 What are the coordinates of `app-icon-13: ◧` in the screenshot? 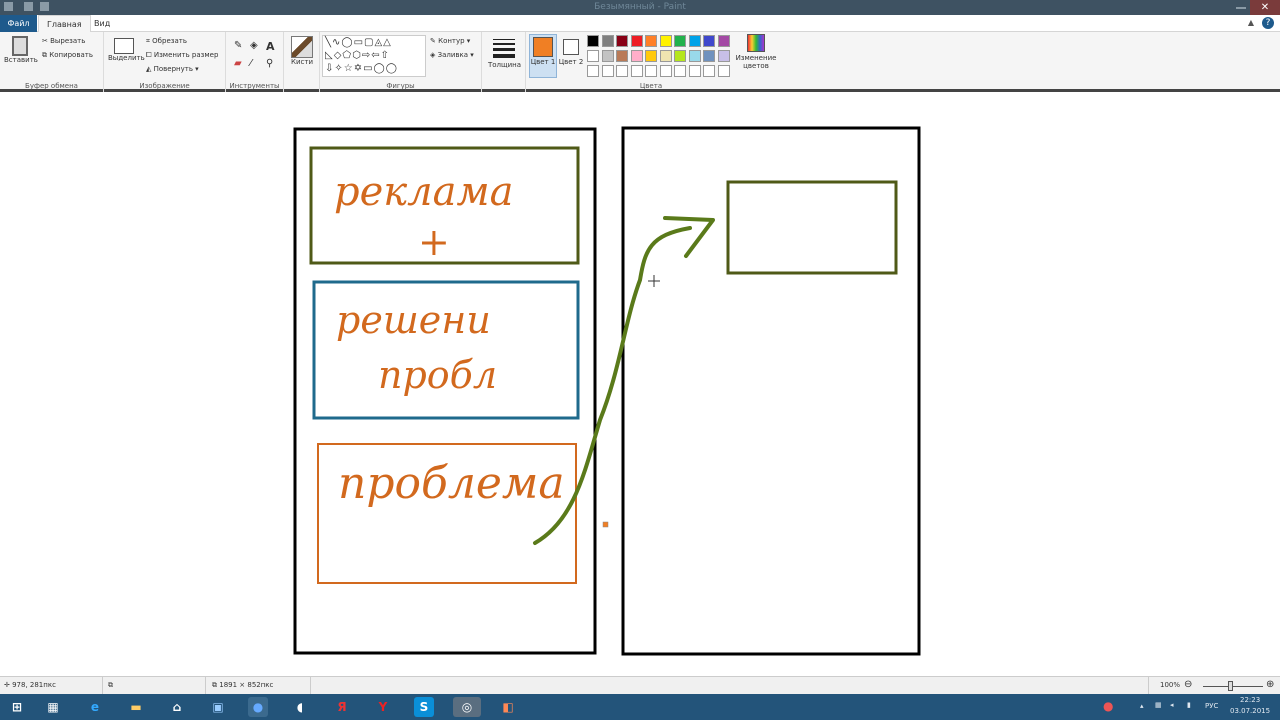 It's located at (508, 707).